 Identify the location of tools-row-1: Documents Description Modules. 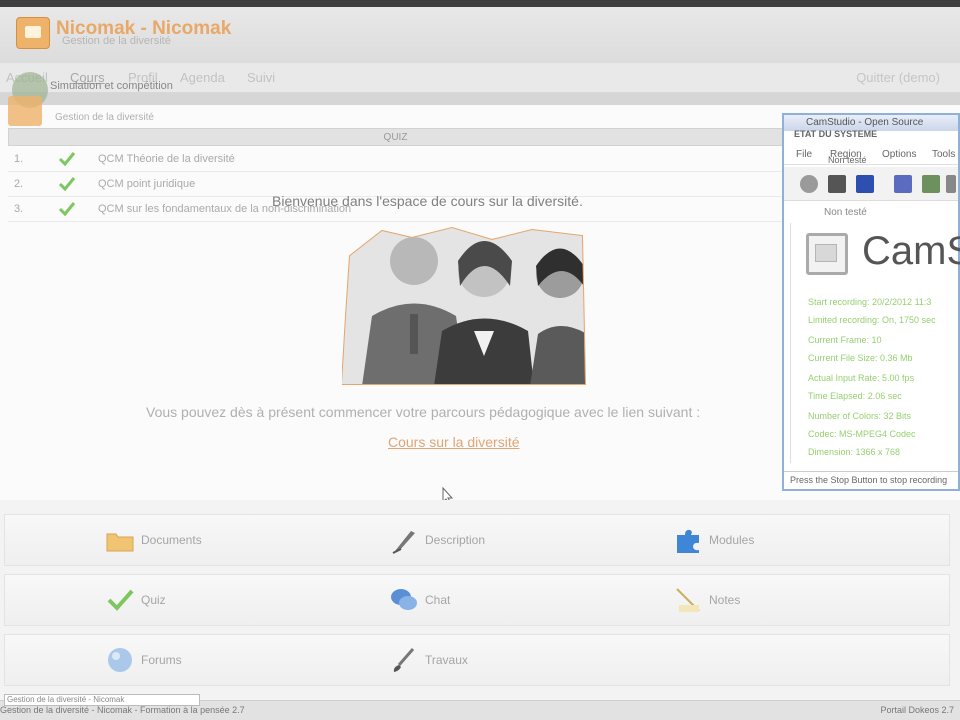
(477, 540).